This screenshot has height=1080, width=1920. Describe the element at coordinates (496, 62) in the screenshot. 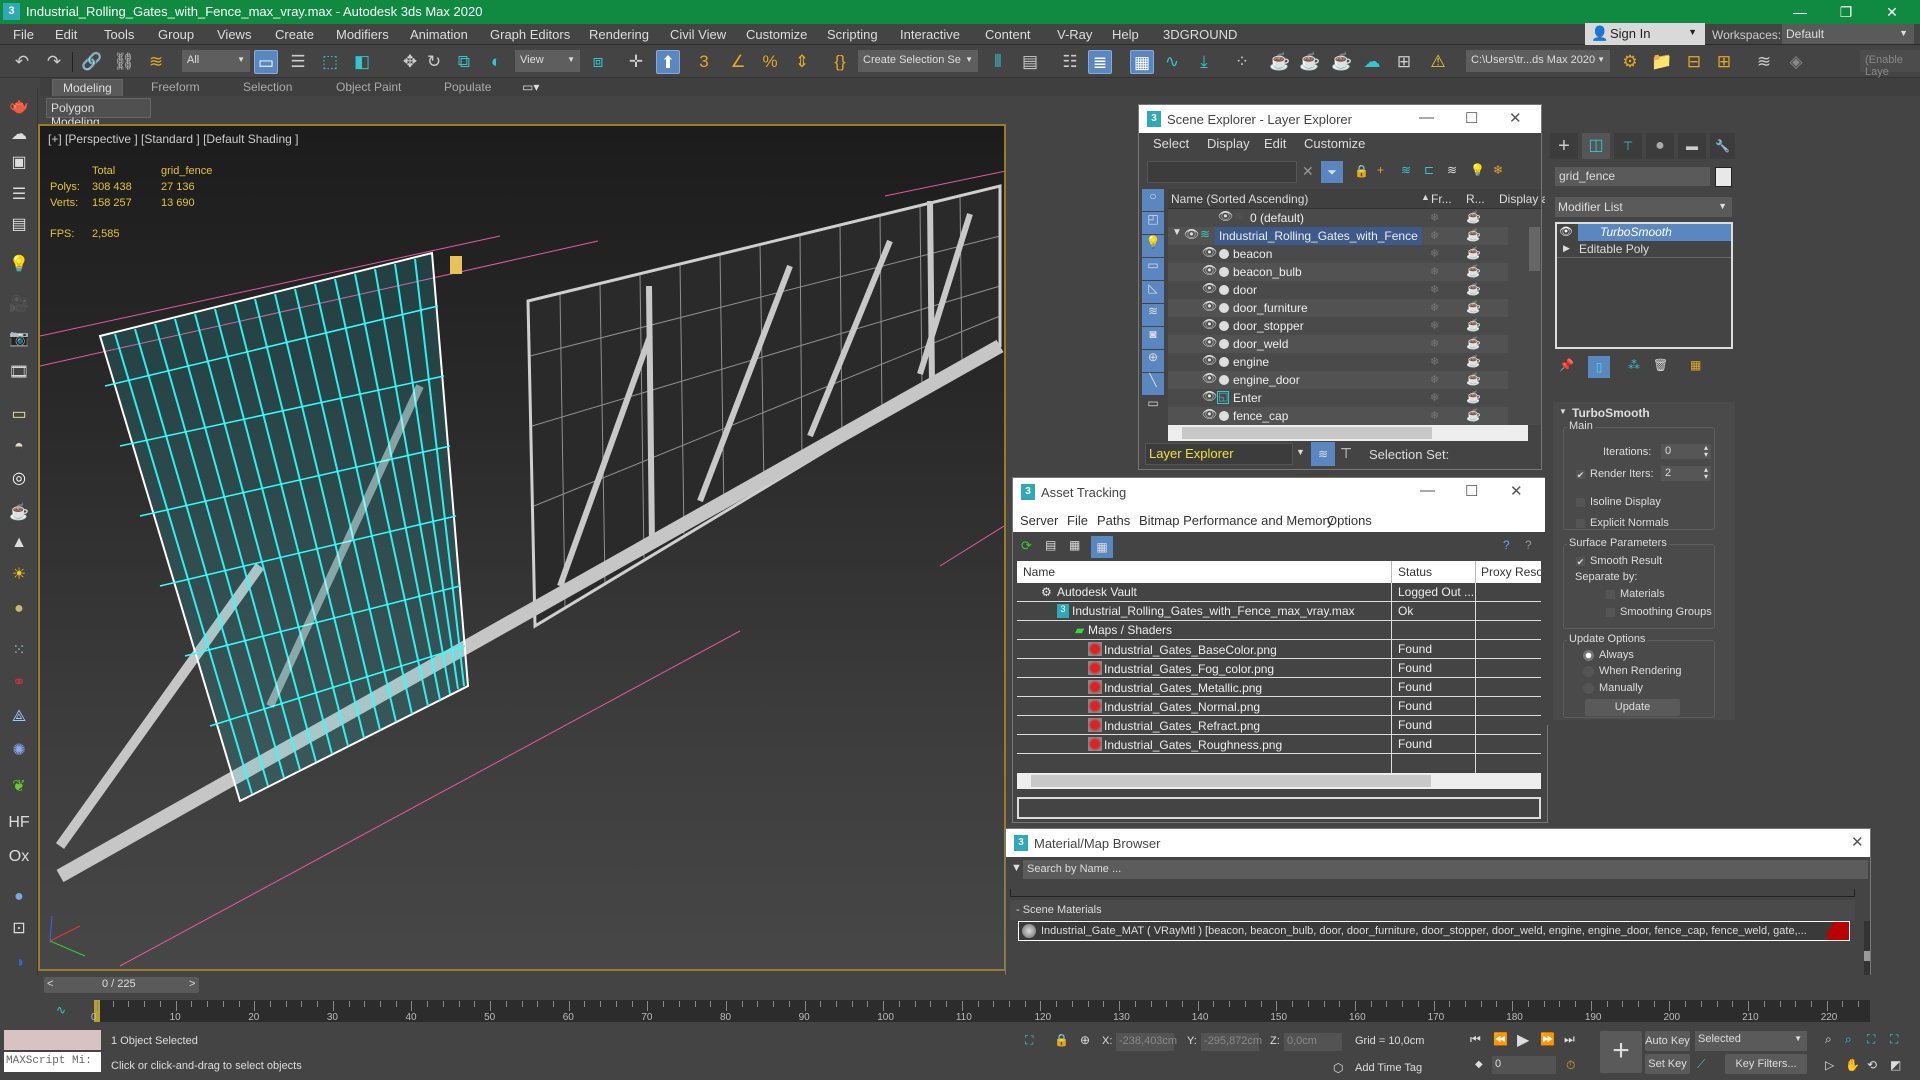

I see `placement-icon: ◐` at that location.